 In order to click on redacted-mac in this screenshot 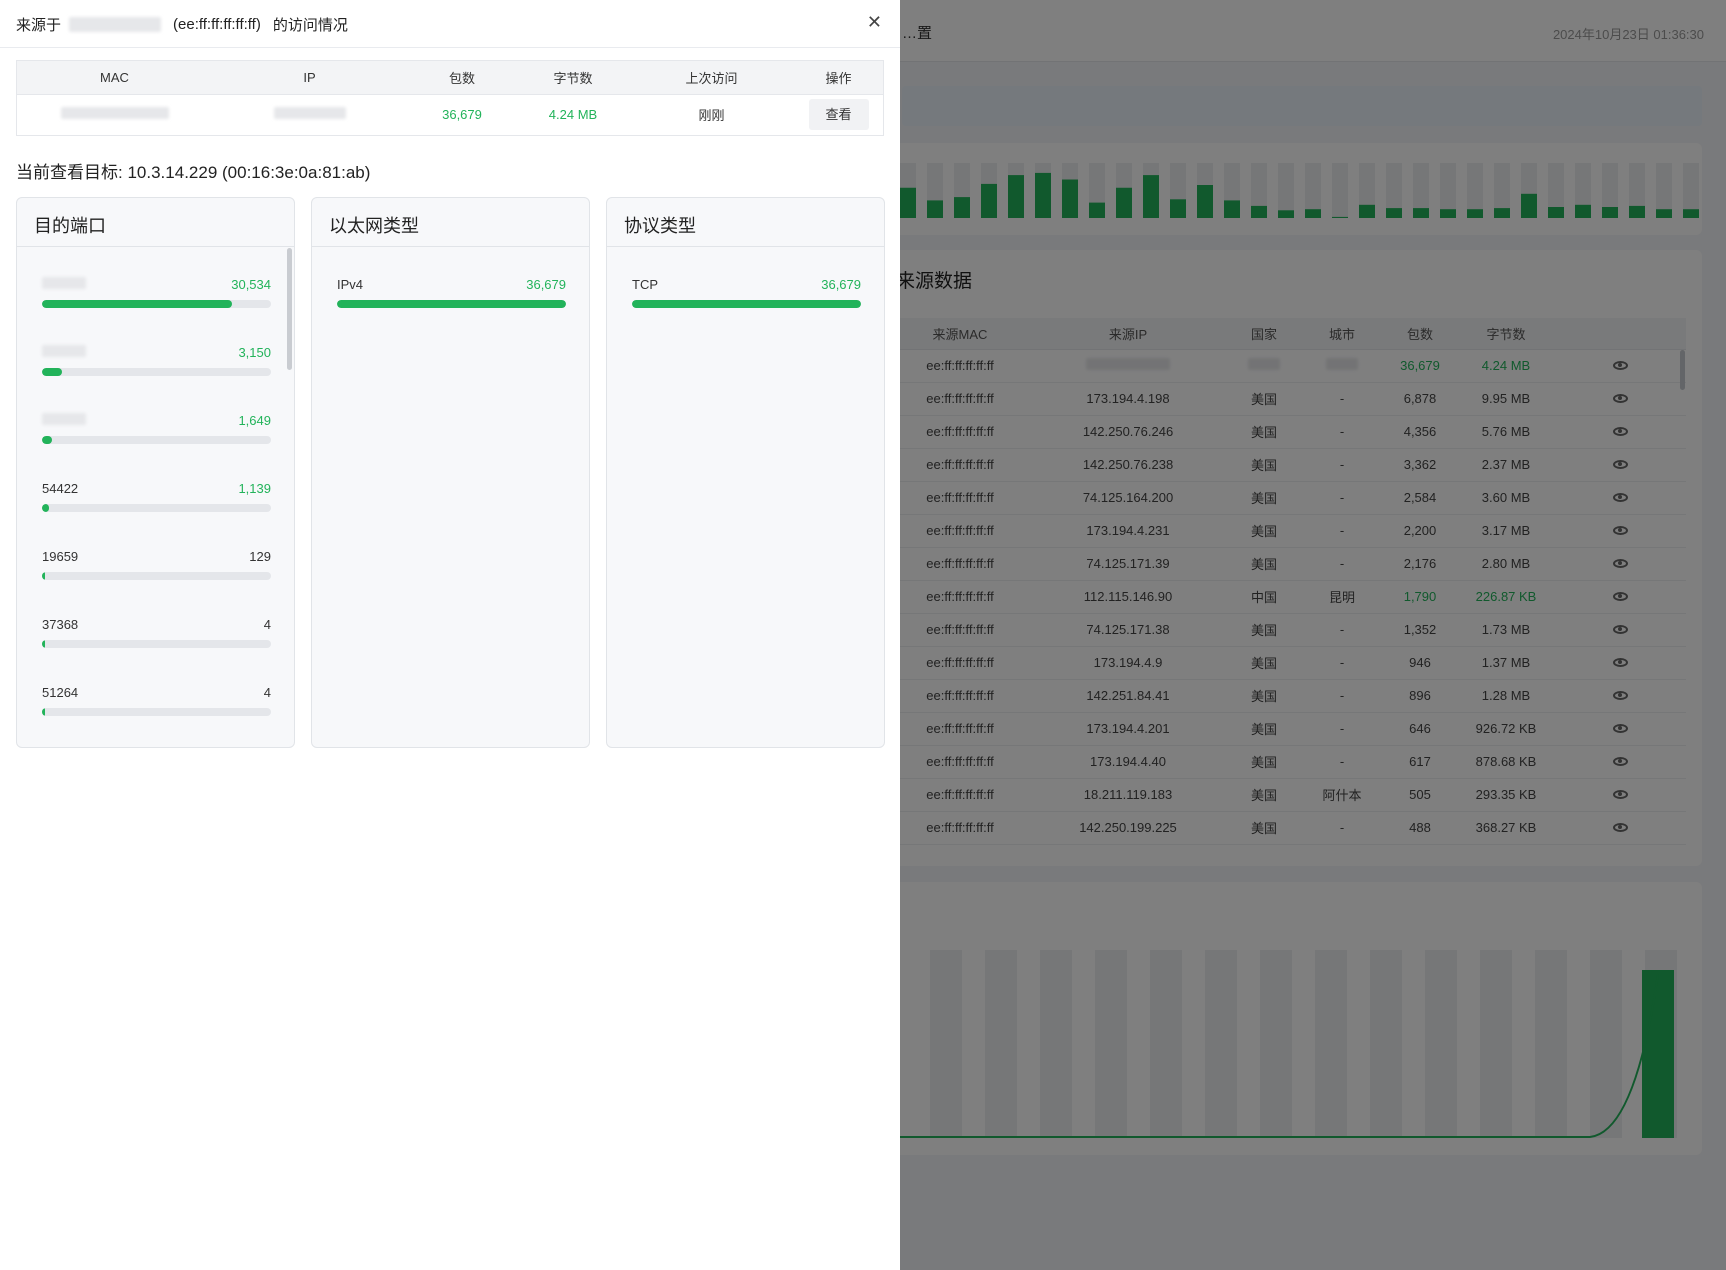, I will do `click(114, 113)`.